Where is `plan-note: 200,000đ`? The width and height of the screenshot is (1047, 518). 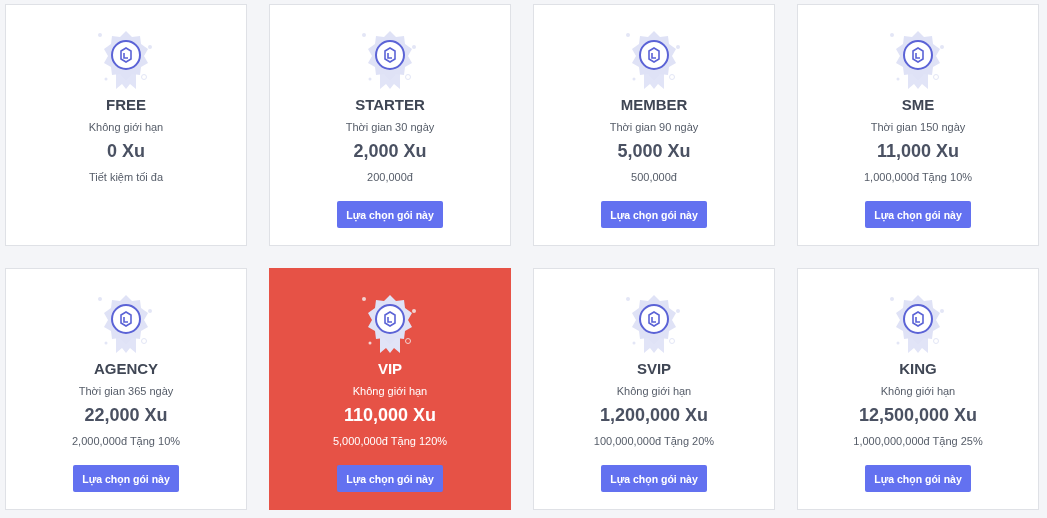 plan-note: 200,000đ is located at coordinates (390, 177).